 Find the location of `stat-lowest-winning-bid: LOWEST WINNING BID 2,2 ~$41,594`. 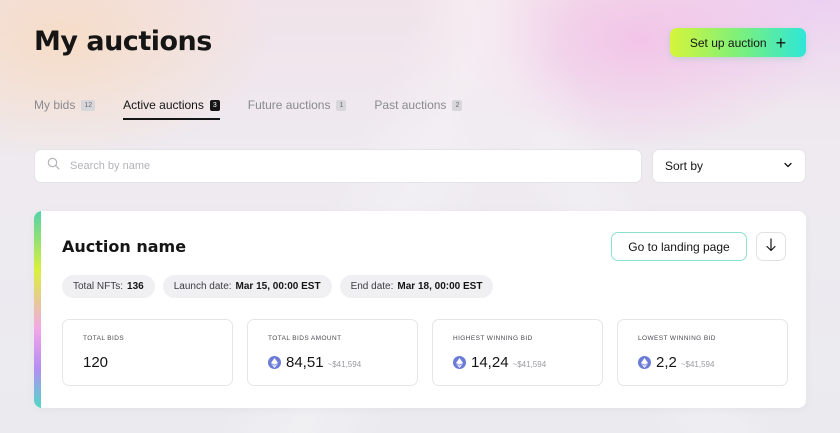

stat-lowest-winning-bid: LOWEST WINNING BID 2,2 ~$41,594 is located at coordinates (702, 352).